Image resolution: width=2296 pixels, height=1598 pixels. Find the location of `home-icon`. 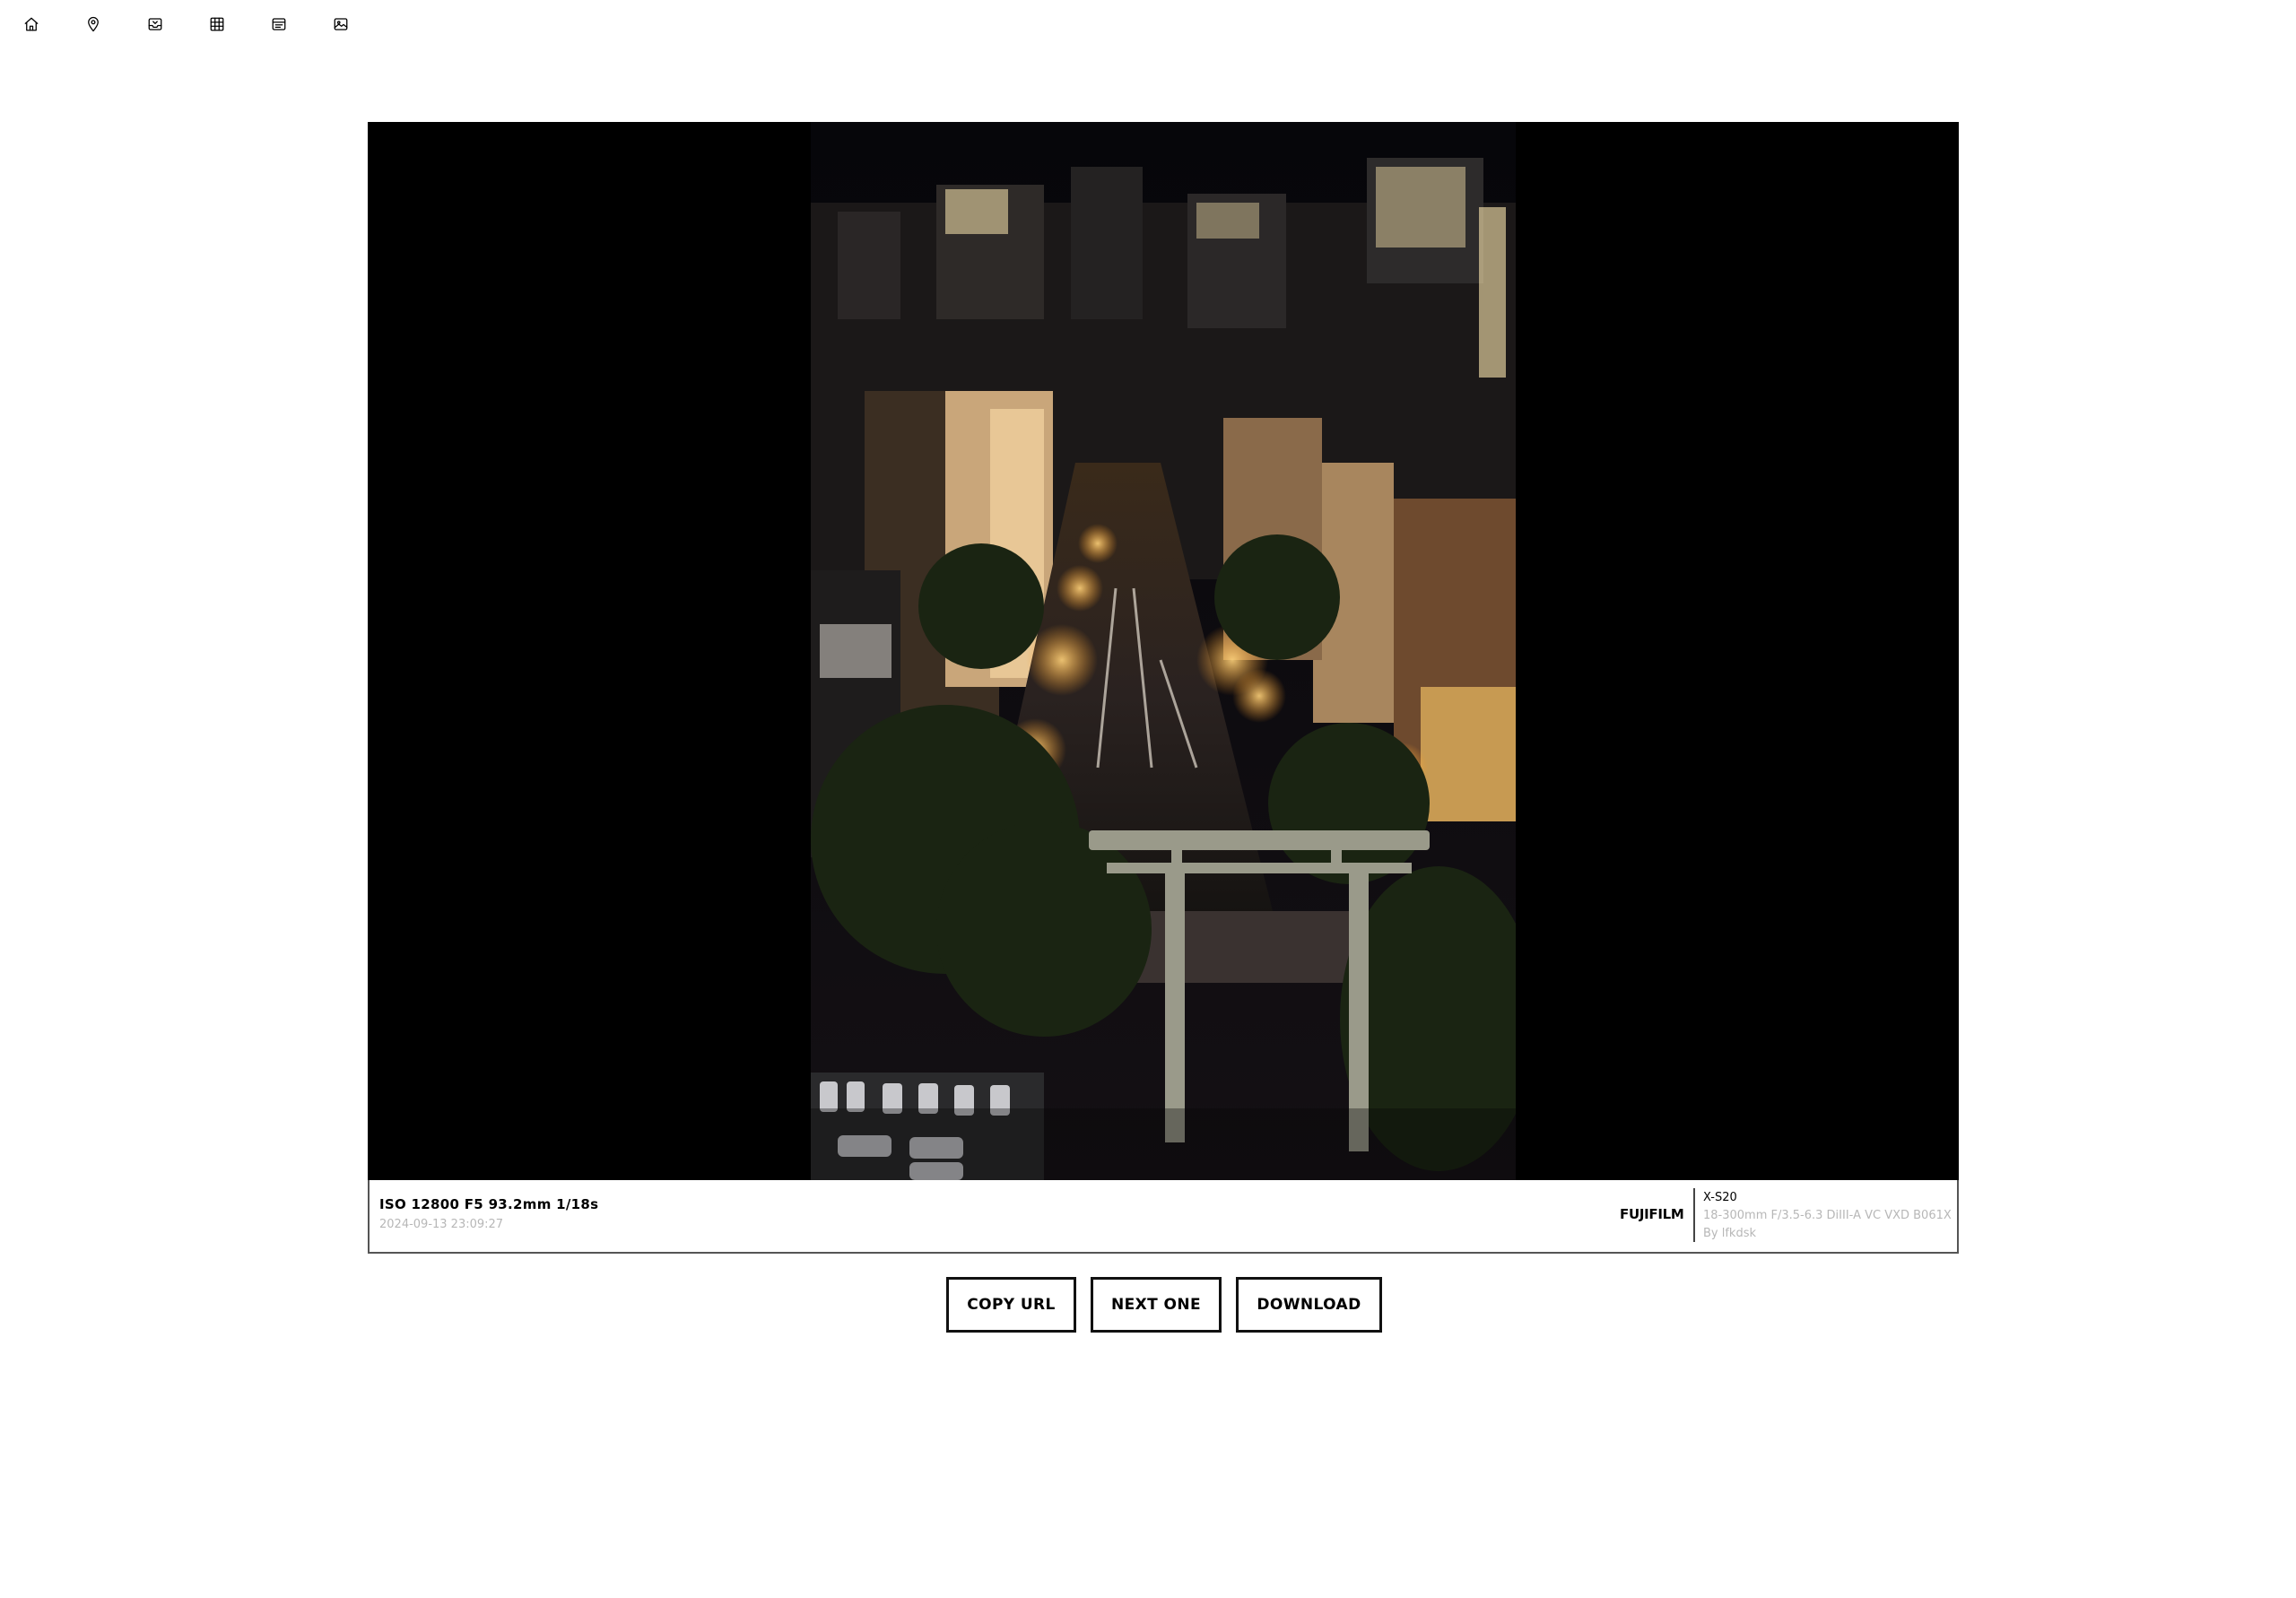

home-icon is located at coordinates (31, 24).